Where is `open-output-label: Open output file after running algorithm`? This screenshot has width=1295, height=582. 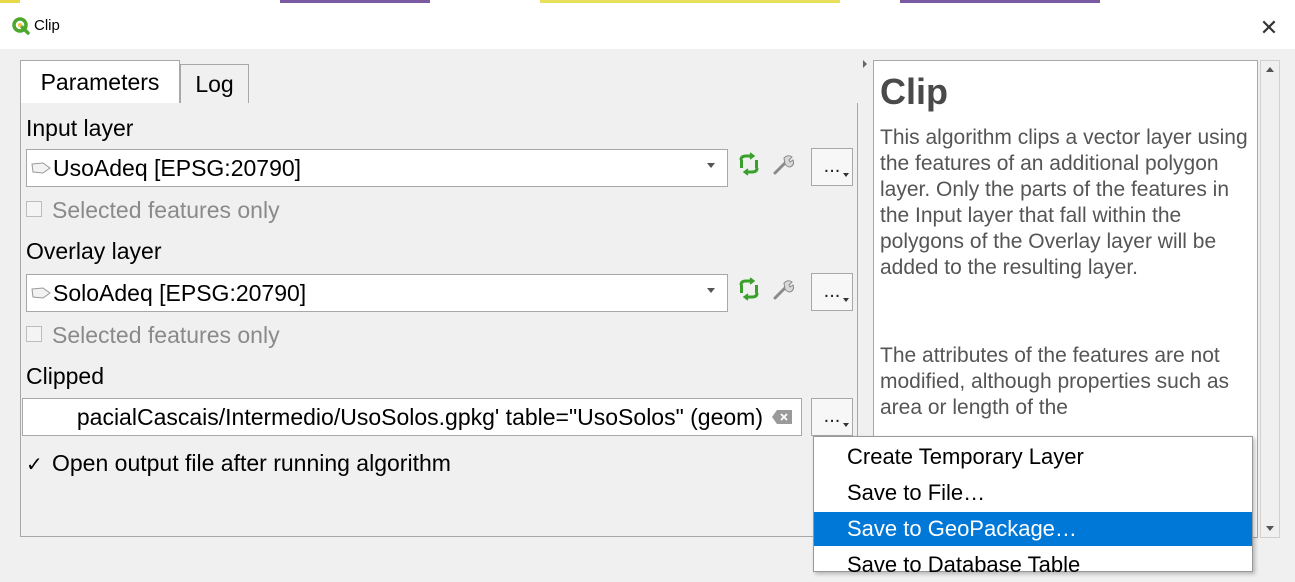 open-output-label: Open output file after running algorithm is located at coordinates (251, 463).